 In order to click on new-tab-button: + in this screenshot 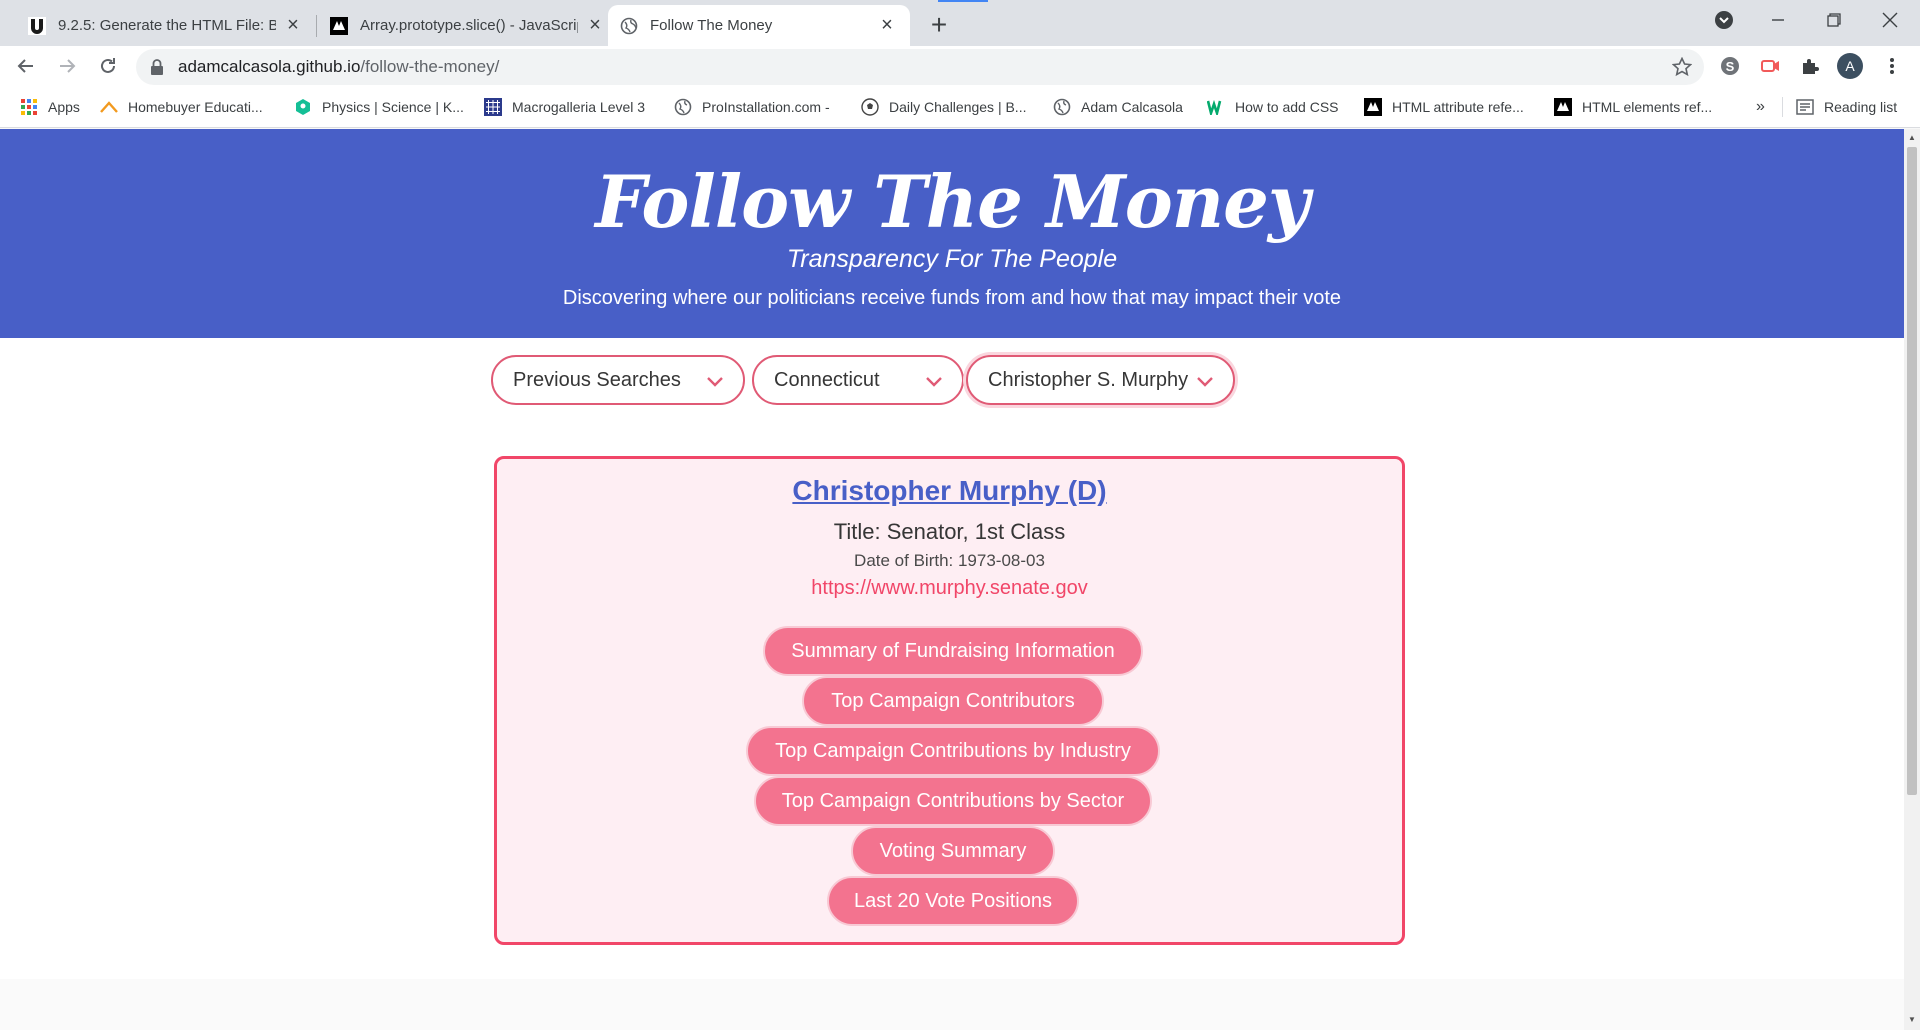, I will do `click(939, 25)`.